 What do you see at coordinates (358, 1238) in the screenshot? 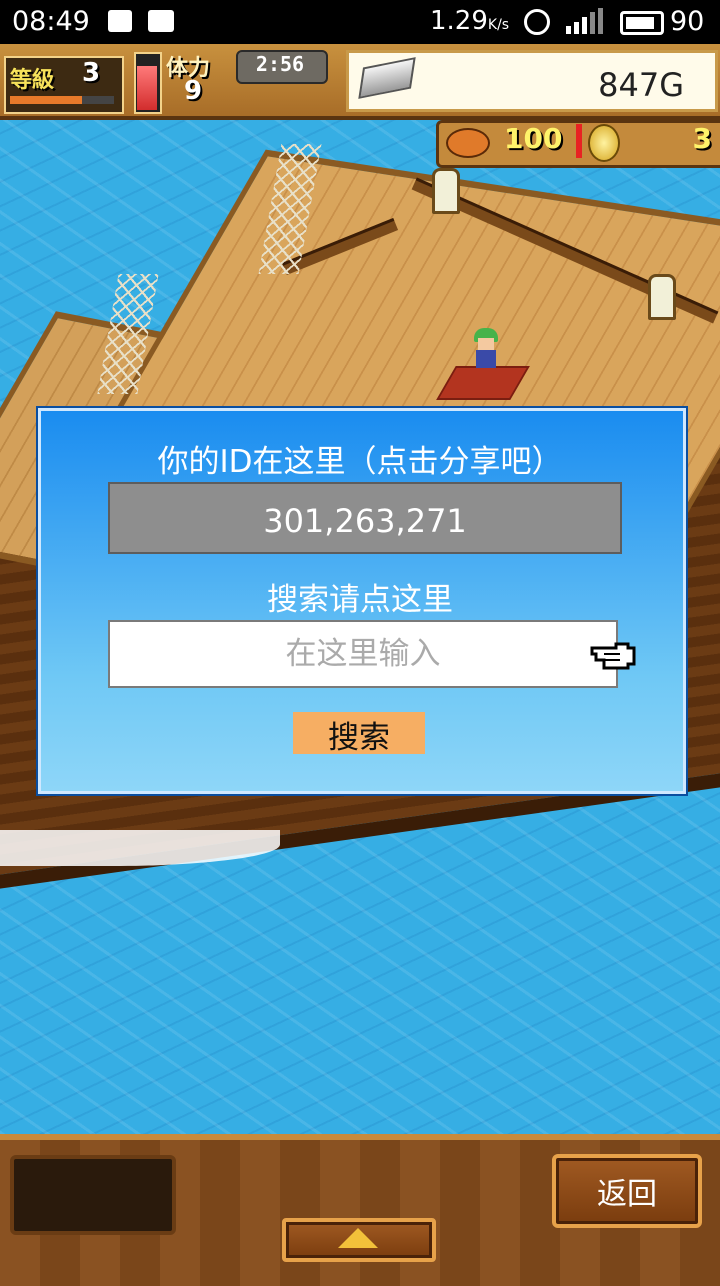
I see `up-arrow-icon` at bounding box center [358, 1238].